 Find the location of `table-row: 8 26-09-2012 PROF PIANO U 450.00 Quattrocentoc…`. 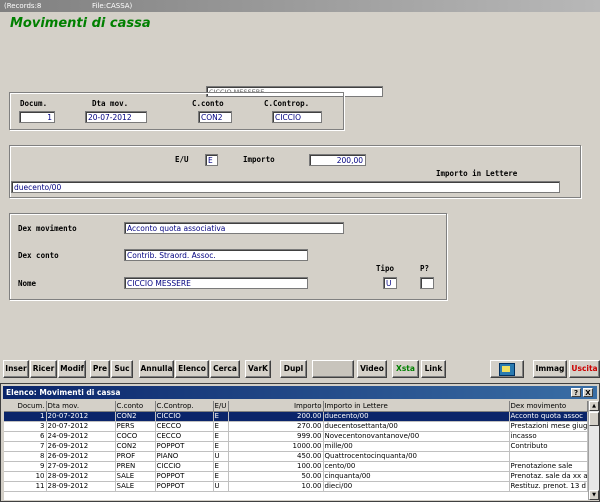

table-row: 8 26-09-2012 PROF PIANO U 450.00 Quattrocentoc… is located at coordinates (296, 456).